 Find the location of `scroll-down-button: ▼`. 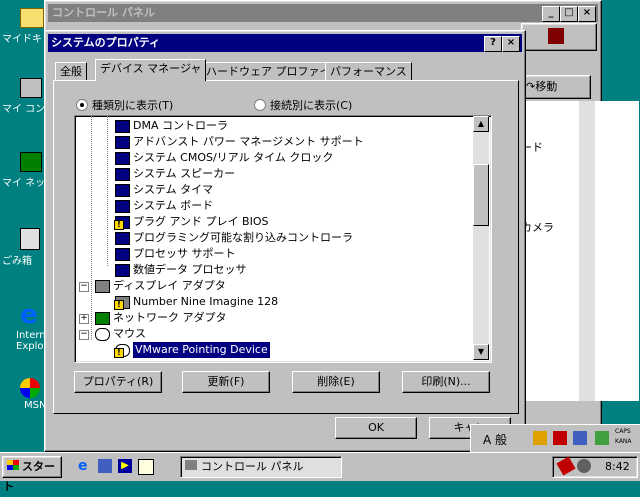

scroll-down-button: ▼ is located at coordinates (481, 352).